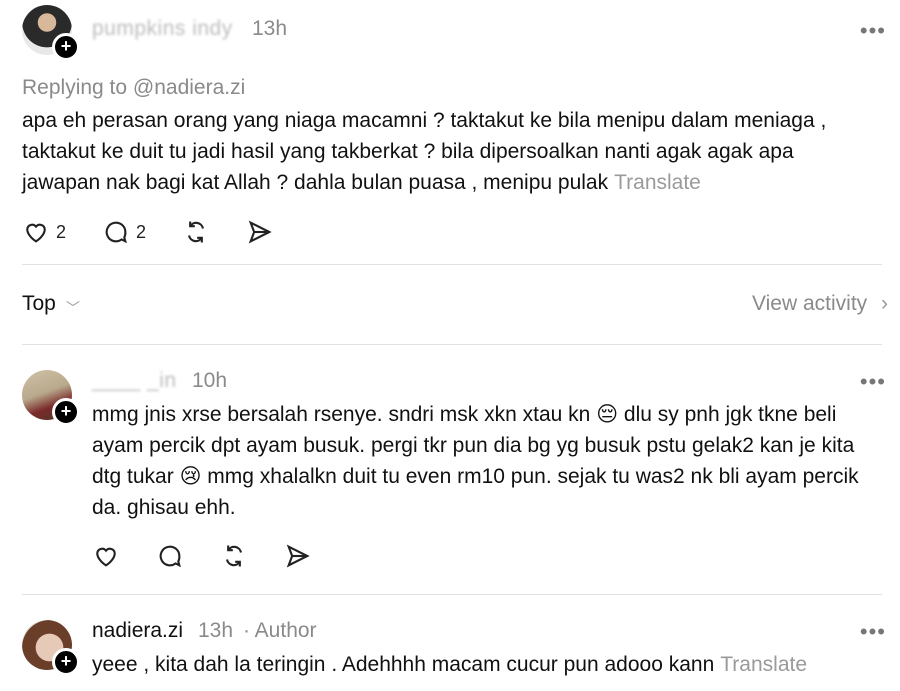 This screenshot has width=900, height=691. I want to click on like-button: 2, so click(44, 232).